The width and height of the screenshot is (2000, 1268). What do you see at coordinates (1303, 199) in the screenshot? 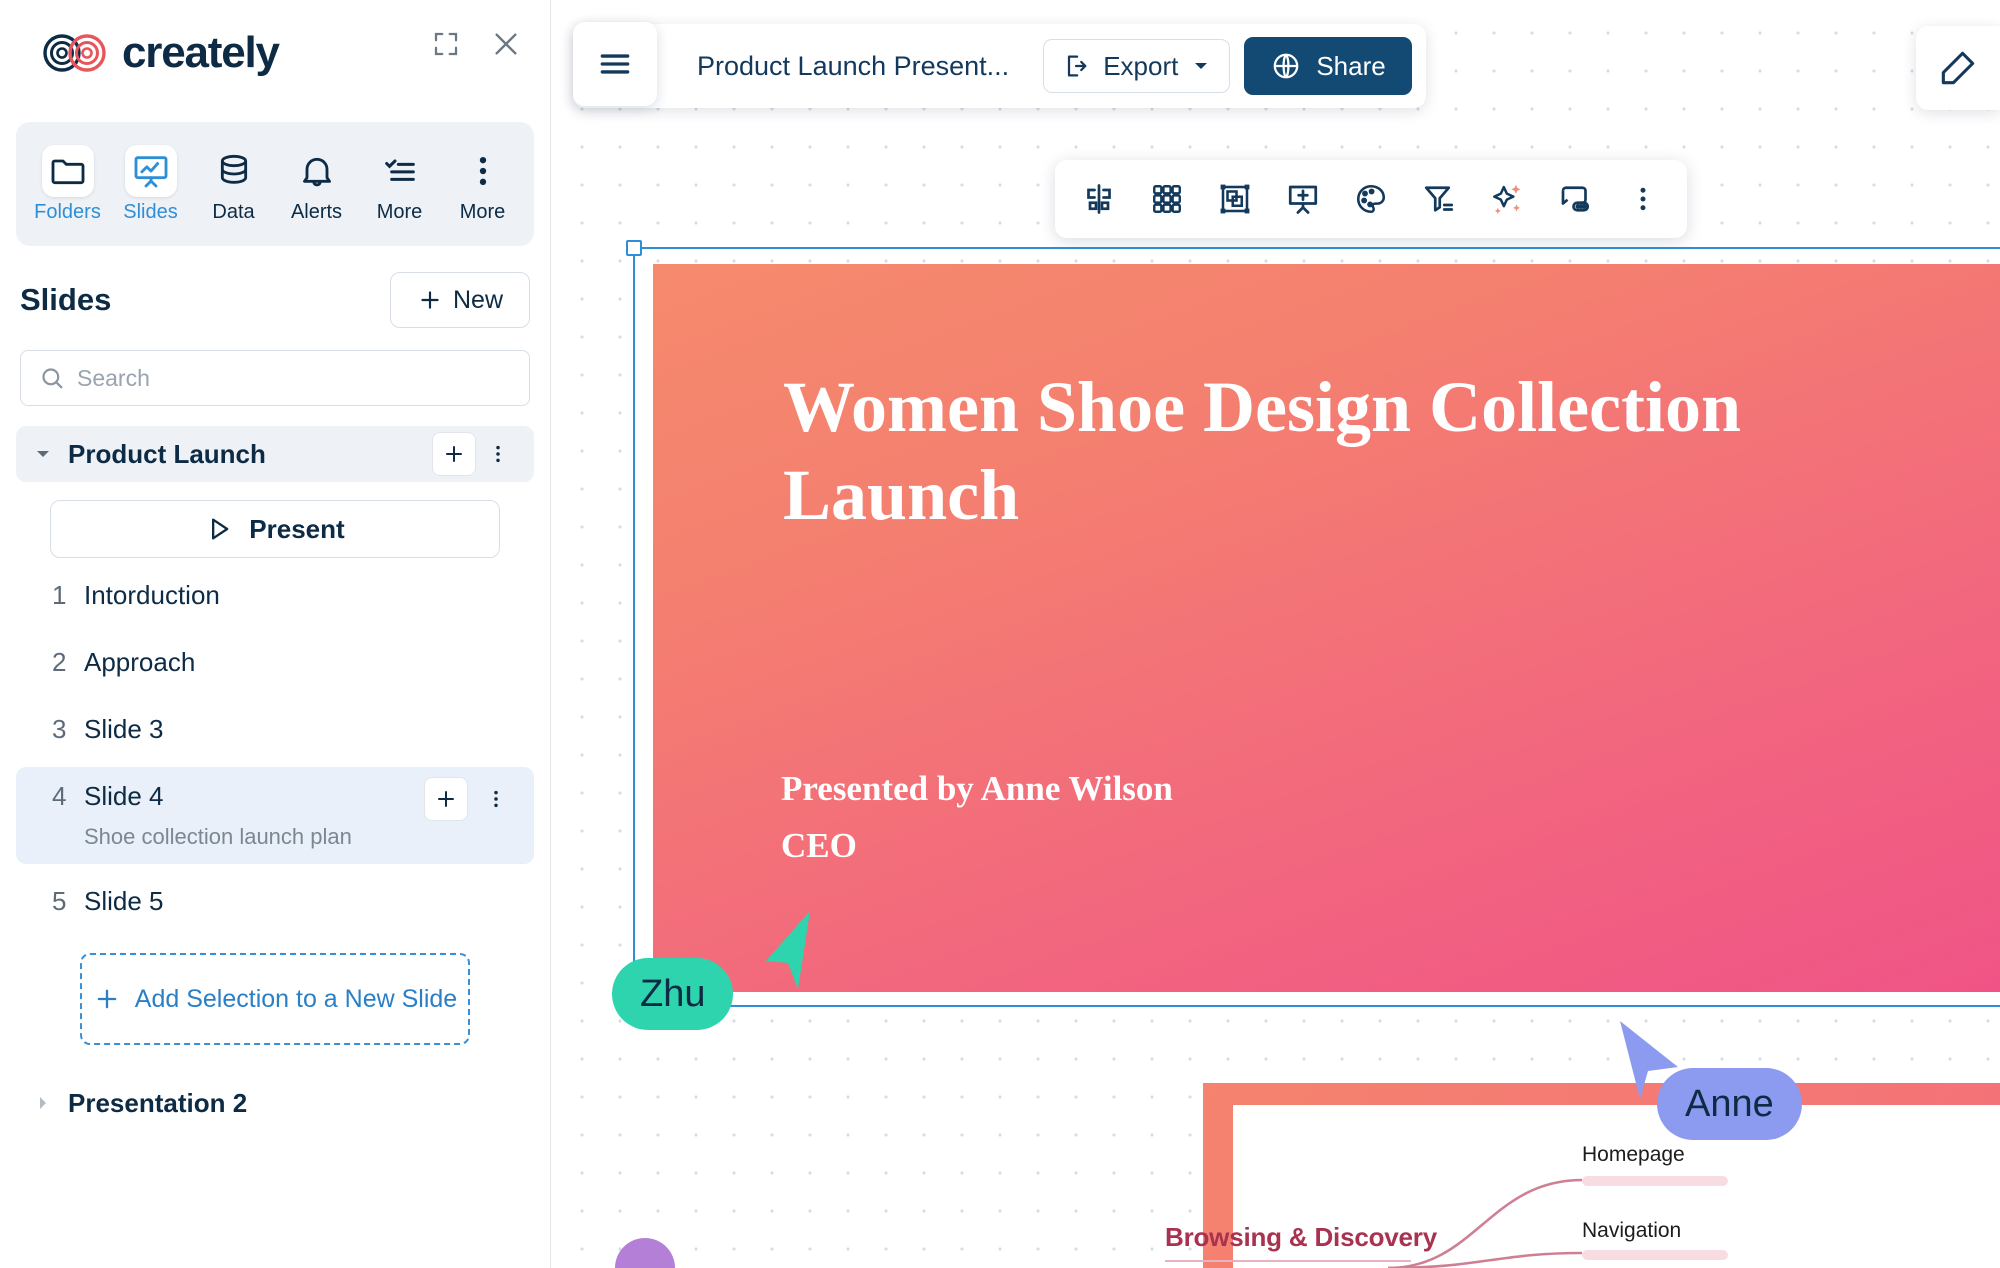
I see `add-to-slide-icon` at bounding box center [1303, 199].